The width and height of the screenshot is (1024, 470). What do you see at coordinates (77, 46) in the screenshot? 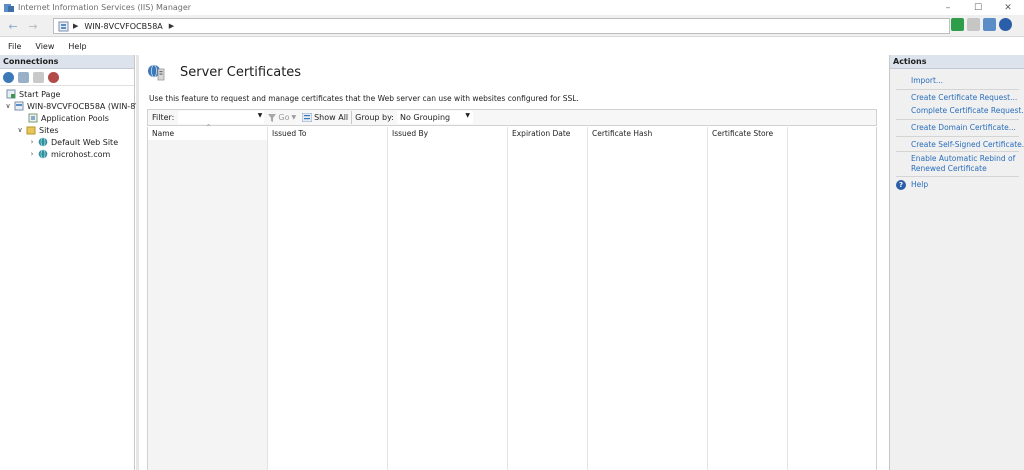
I see `menu-help: Help` at bounding box center [77, 46].